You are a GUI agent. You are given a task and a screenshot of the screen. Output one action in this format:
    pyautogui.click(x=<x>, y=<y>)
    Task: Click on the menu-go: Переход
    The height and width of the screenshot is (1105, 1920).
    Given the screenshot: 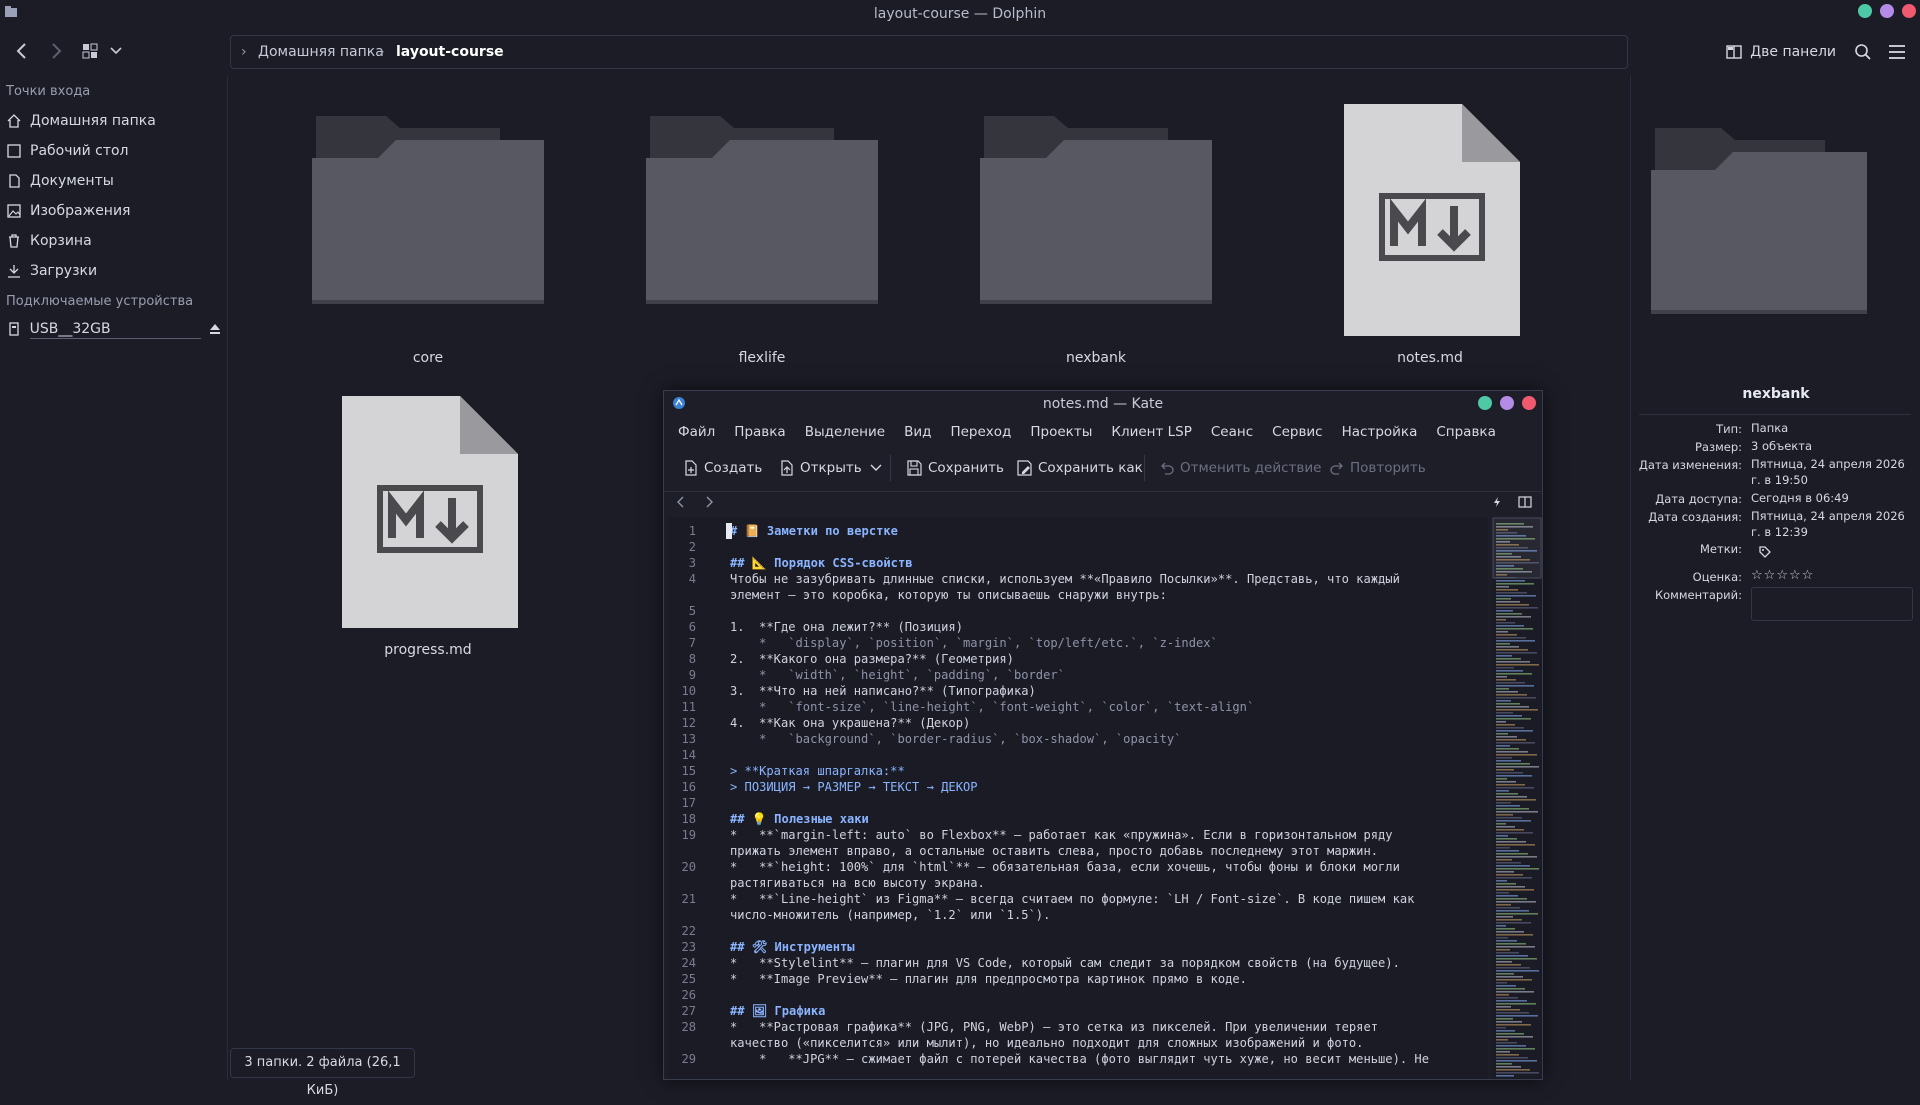 What is the action you would take?
    pyautogui.click(x=980, y=432)
    